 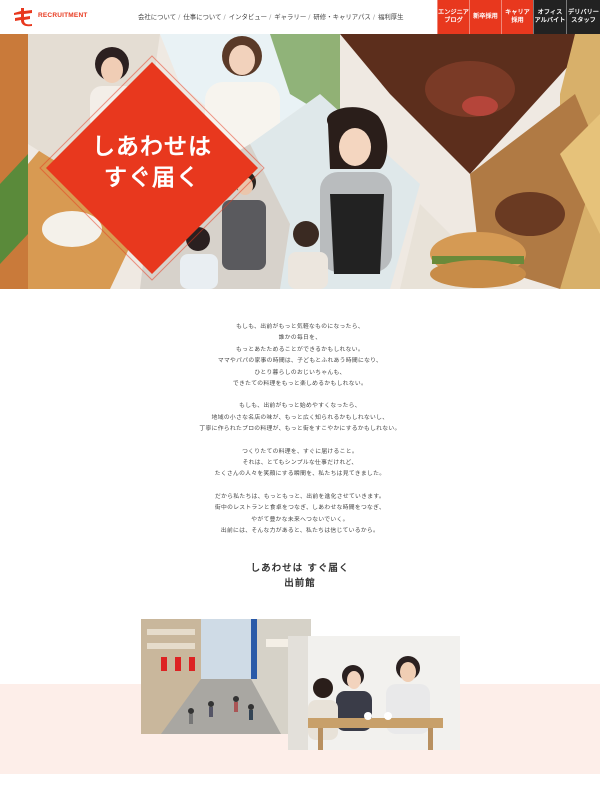 I want to click on intro-line: 丁寧に作られたプロの料理が、もっと街をすこやかにするかもしれない。, so click(x=300, y=429).